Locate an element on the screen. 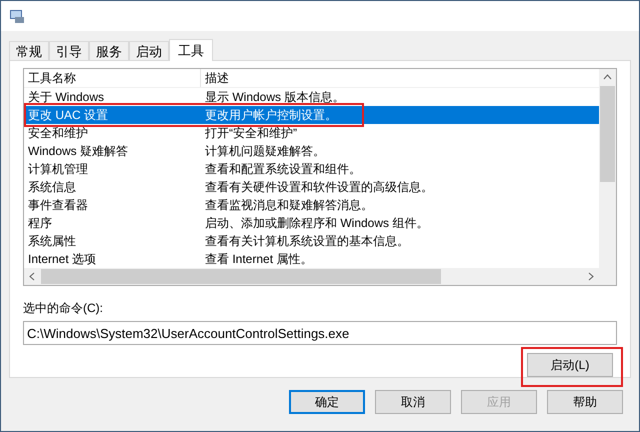 Image resolution: width=640 pixels, height=432 pixels. tab: 工具 is located at coordinates (191, 50).